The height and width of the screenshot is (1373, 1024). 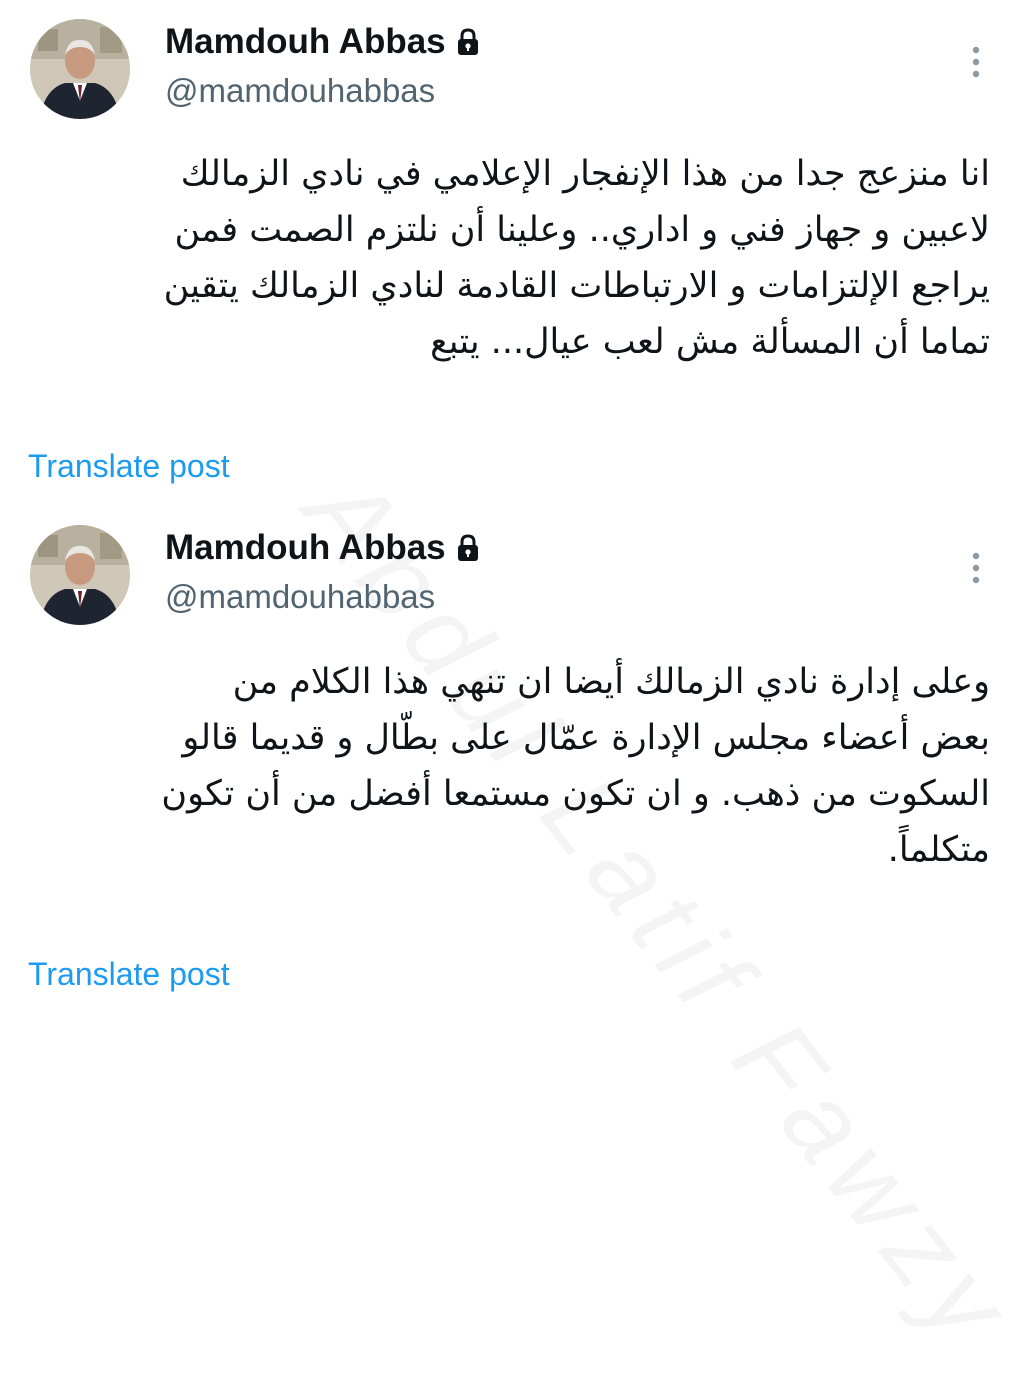 What do you see at coordinates (710, 342) in the screenshot?
I see `tweet-text-line: تماما أن المسألة مش لعب عيال... يتبع` at bounding box center [710, 342].